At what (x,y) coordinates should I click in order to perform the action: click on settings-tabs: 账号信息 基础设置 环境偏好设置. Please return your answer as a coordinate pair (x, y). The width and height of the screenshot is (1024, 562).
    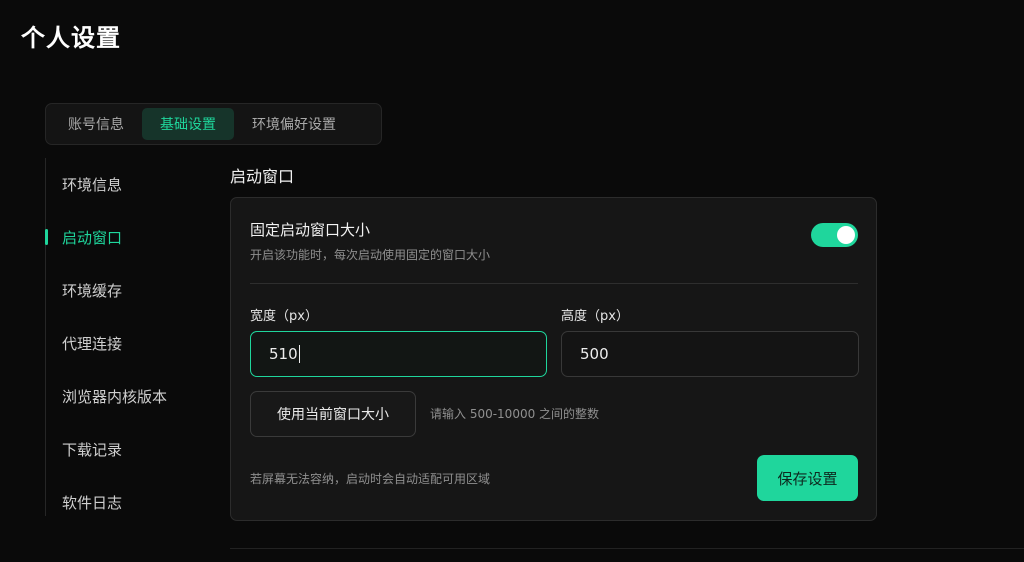
    Looking at the image, I should click on (213, 124).